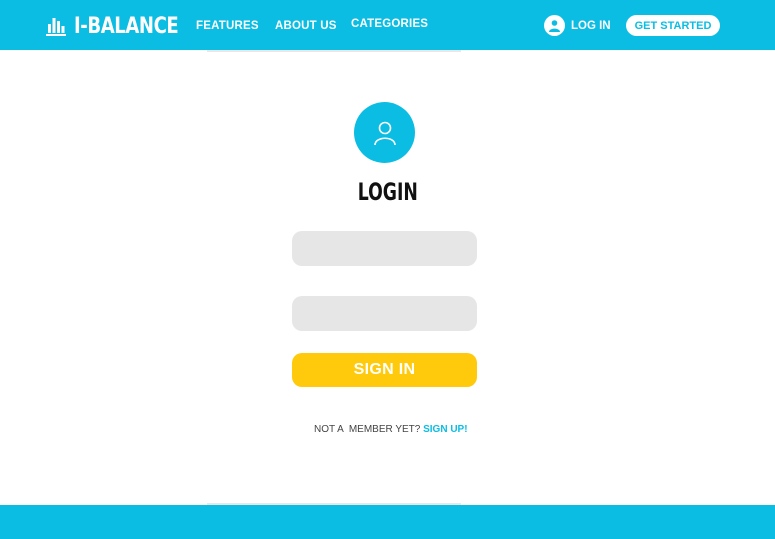  I want to click on nav-features: FEATURES, so click(227, 26).